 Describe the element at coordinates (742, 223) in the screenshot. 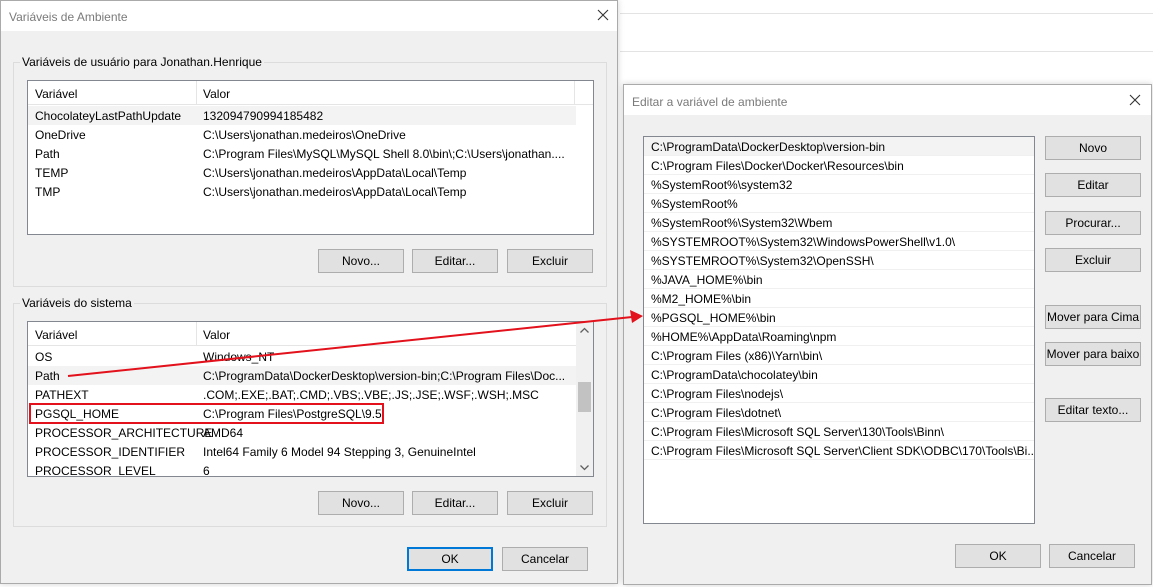

I see `path-entry: %SystemRoot%\System32\Wbem` at that location.